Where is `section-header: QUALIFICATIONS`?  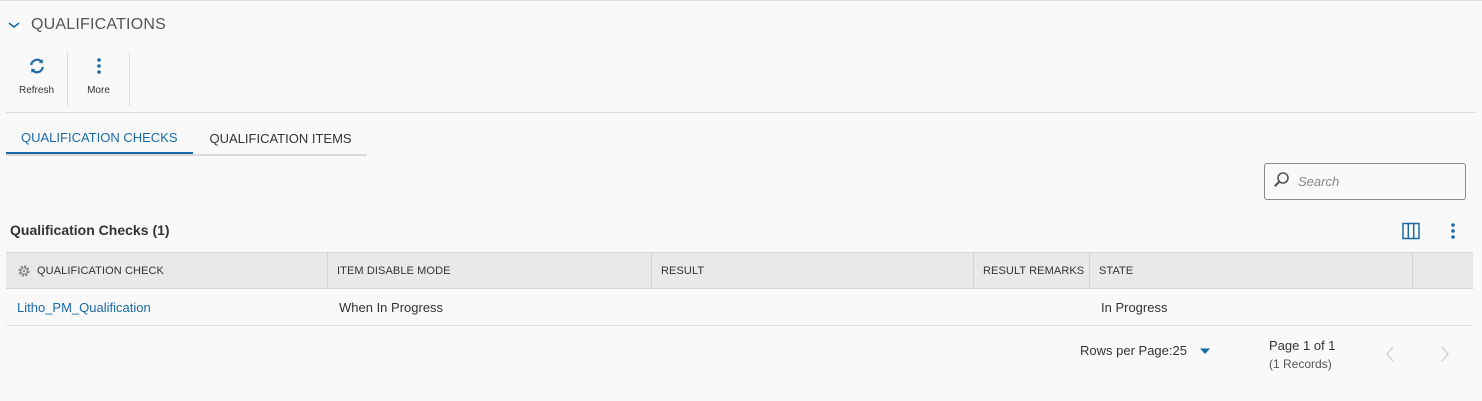
section-header: QUALIFICATIONS is located at coordinates (86, 25).